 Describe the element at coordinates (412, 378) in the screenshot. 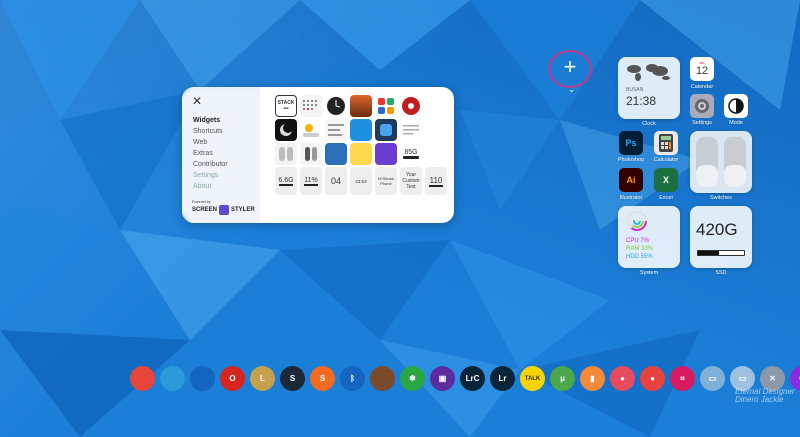

I see `share-icon: ✱` at that location.